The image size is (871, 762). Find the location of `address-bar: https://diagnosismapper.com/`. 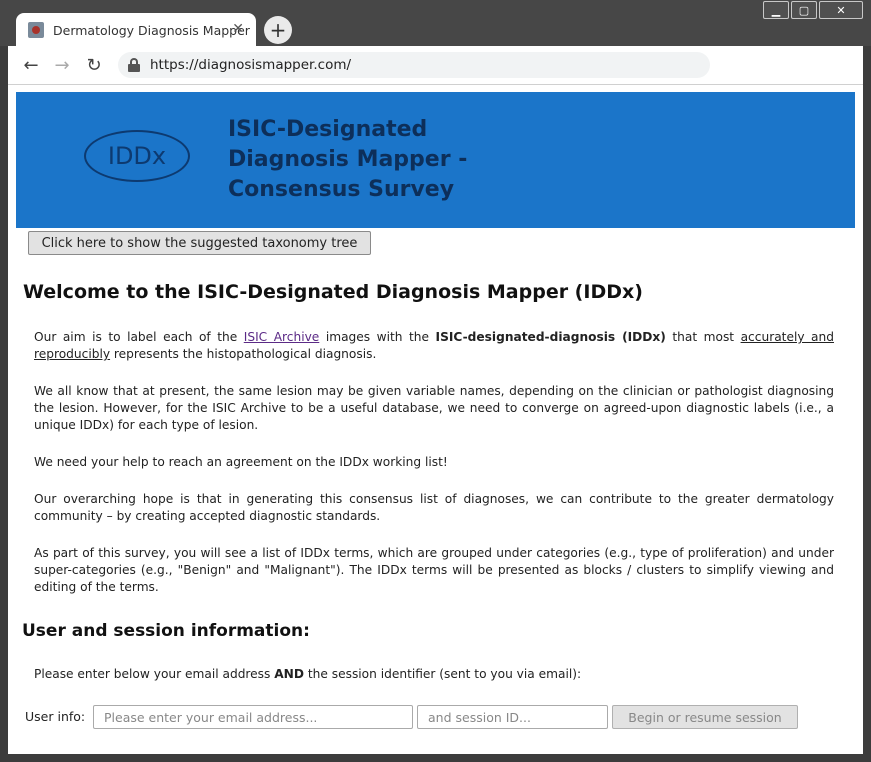

address-bar: https://diagnosismapper.com/ is located at coordinates (414, 65).